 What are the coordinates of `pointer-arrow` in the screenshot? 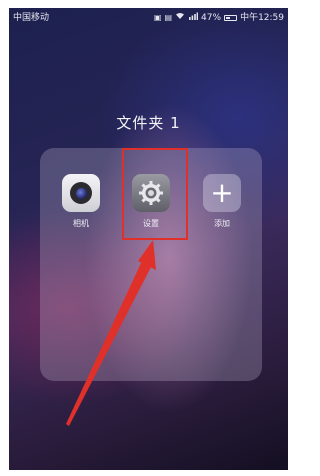 It's located at (111, 333).